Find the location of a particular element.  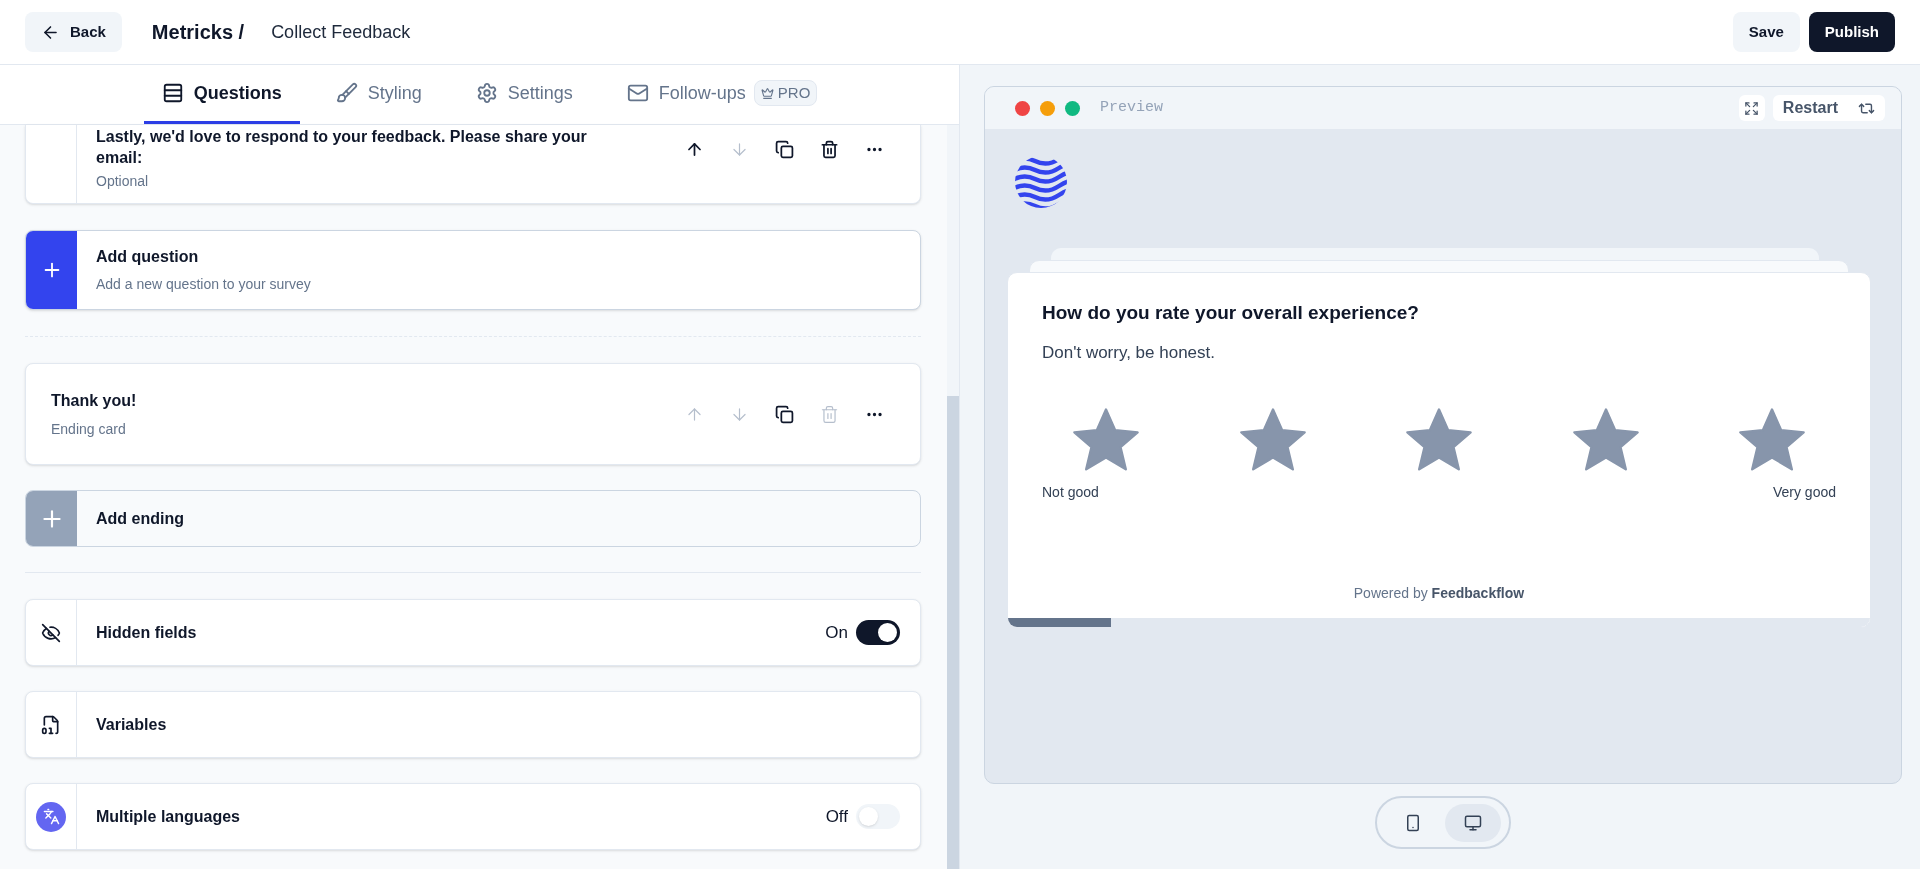

phone-icon is located at coordinates (1413, 822).